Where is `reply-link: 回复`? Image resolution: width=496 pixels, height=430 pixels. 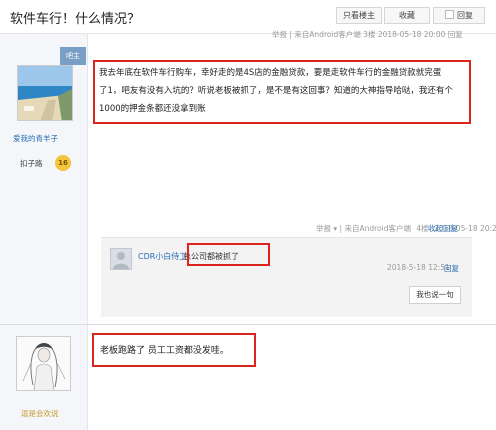 reply-link: 回复 is located at coordinates (451, 268).